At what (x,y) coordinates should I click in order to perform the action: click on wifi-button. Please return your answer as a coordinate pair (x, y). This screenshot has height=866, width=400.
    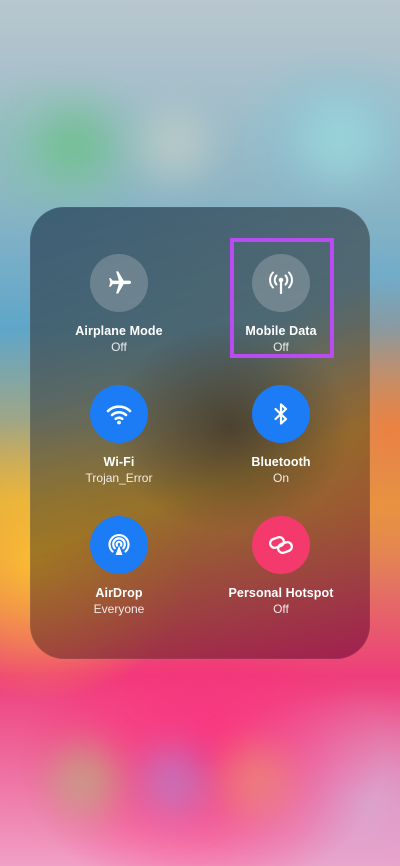
    Looking at the image, I should click on (119, 414).